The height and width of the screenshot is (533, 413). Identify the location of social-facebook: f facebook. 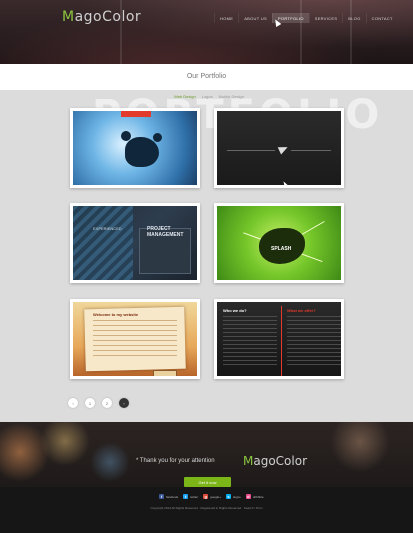
(168, 496).